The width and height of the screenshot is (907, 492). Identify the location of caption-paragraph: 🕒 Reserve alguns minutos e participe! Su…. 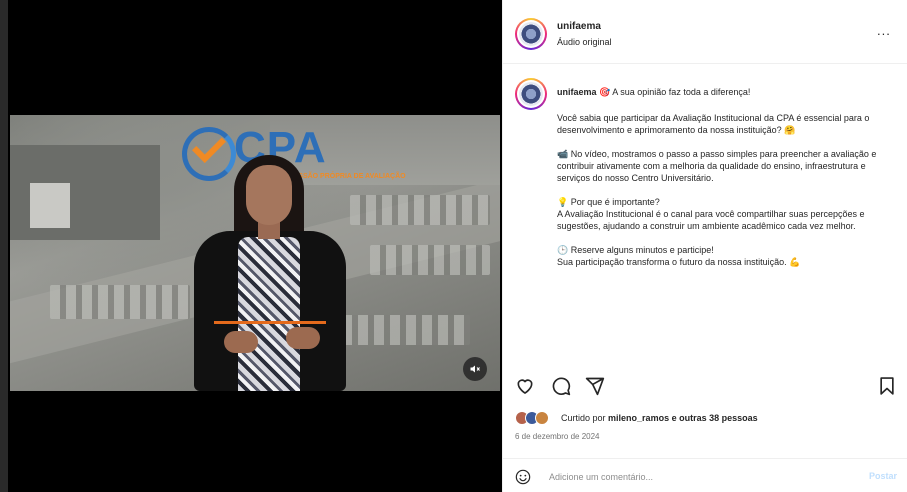
(679, 256).